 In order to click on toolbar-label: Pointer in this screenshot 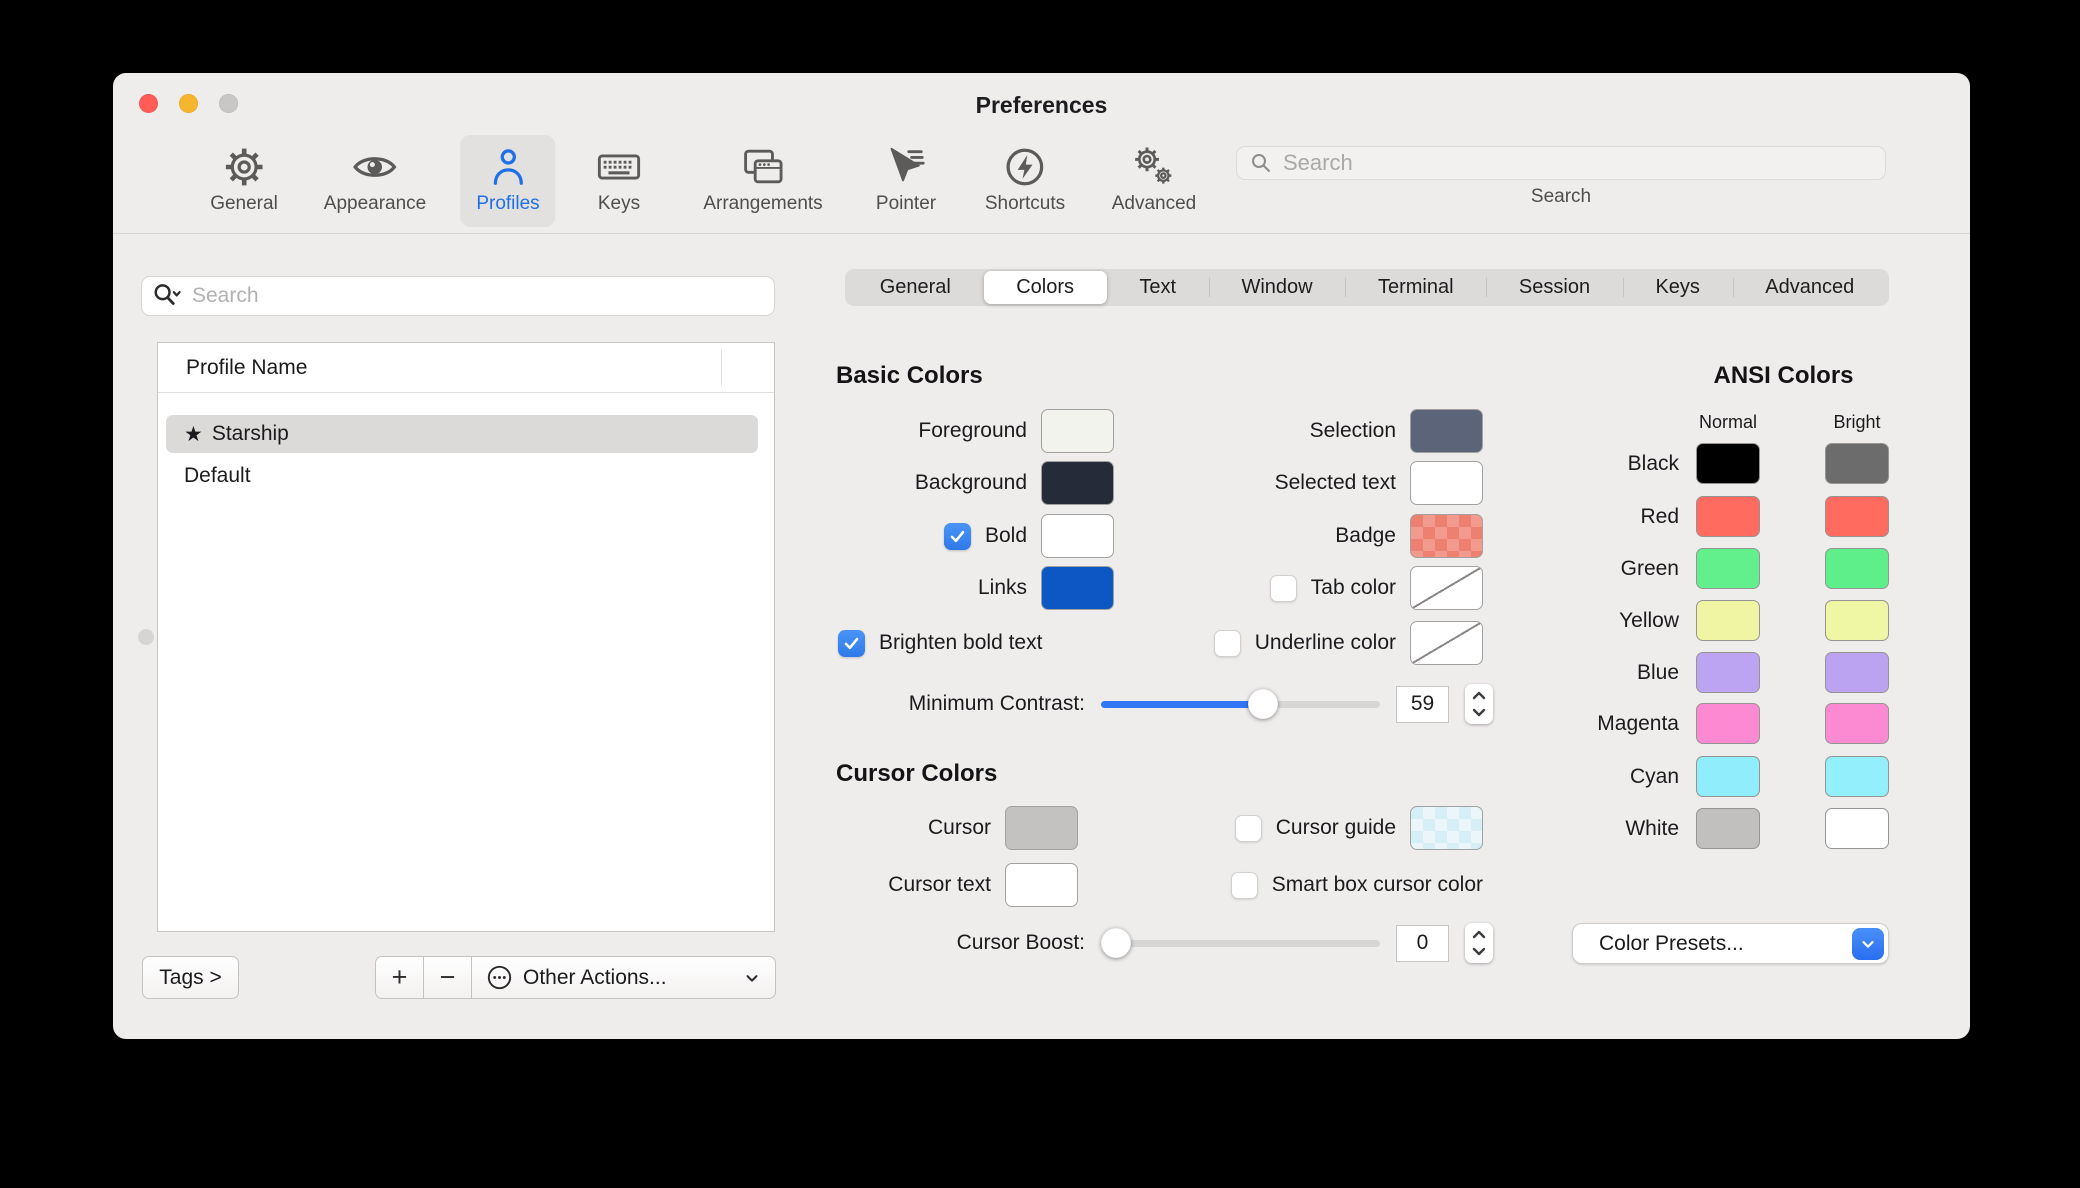, I will do `click(906, 203)`.